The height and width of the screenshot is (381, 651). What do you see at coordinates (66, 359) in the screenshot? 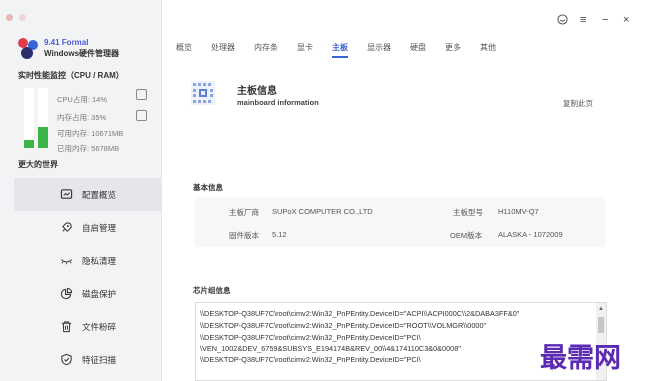
I see `shield-check-icon` at bounding box center [66, 359].